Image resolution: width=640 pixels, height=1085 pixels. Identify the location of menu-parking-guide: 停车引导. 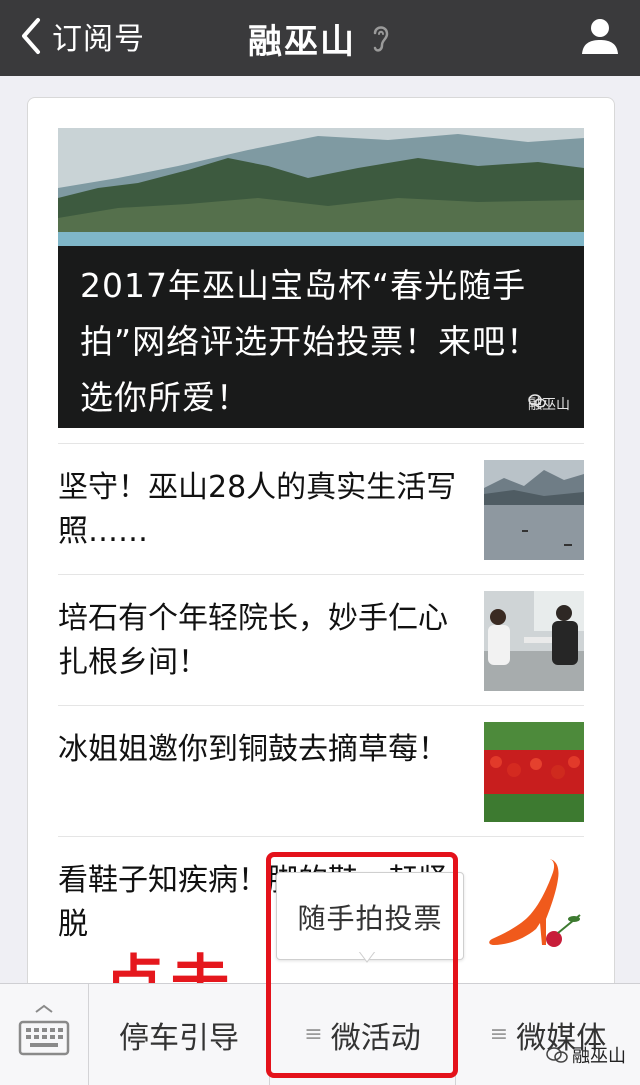
(179, 1034).